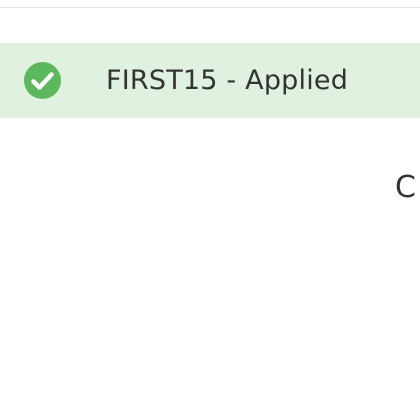 Image resolution: width=420 pixels, height=420 pixels. I want to click on check-circle-icon, so click(42, 80).